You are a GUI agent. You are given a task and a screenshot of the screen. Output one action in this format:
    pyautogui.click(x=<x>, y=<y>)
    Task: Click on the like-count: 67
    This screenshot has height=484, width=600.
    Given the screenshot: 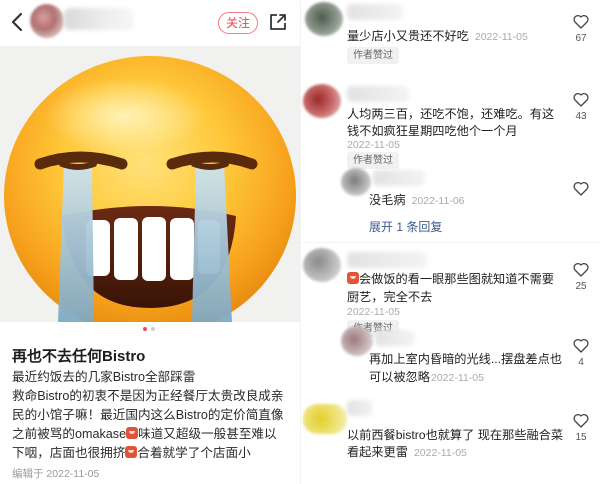 What is the action you would take?
    pyautogui.click(x=581, y=38)
    